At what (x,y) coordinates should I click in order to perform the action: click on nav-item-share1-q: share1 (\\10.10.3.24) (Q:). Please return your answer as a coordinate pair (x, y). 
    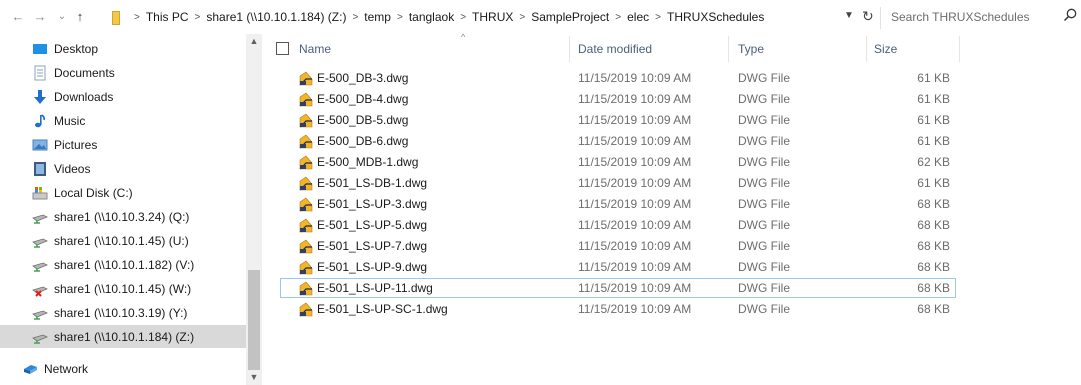
    Looking at the image, I should click on (123, 216).